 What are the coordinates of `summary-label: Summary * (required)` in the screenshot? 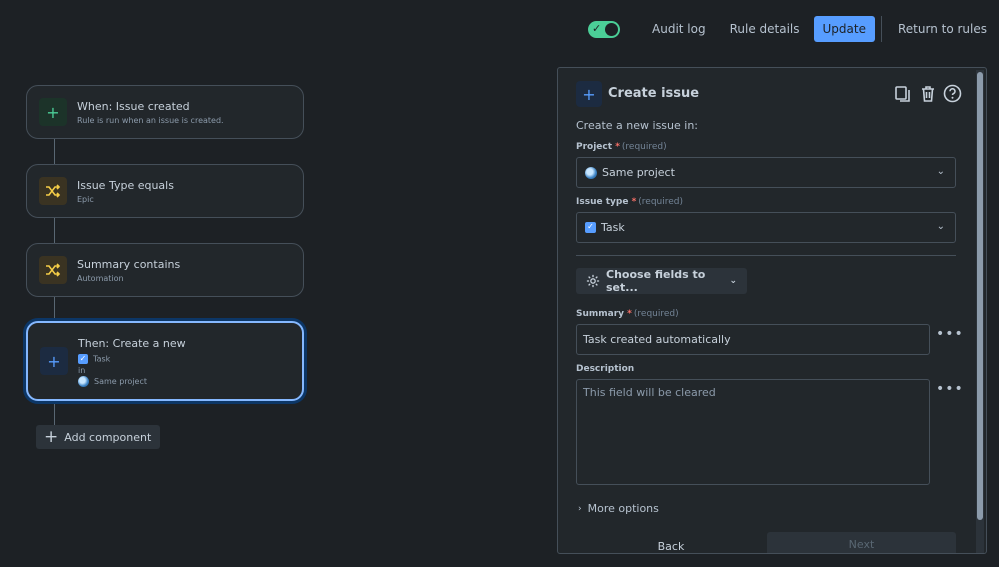 It's located at (627, 314).